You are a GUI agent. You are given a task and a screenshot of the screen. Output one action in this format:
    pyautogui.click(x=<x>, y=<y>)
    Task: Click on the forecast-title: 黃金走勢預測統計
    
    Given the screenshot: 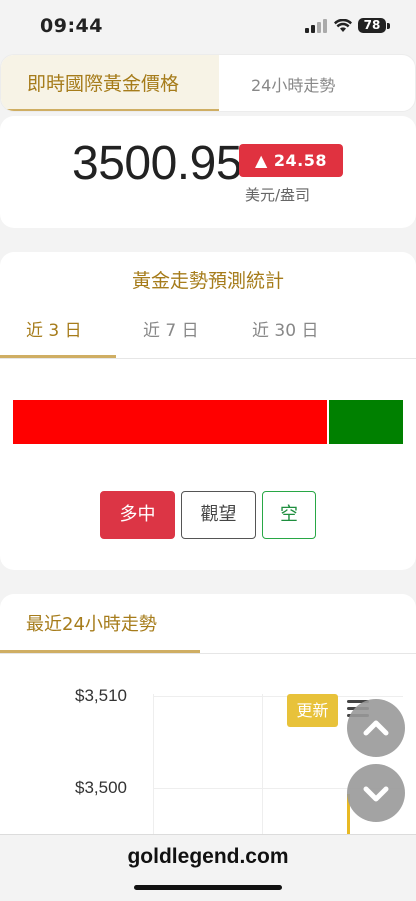 What is the action you would take?
    pyautogui.click(x=207, y=281)
    